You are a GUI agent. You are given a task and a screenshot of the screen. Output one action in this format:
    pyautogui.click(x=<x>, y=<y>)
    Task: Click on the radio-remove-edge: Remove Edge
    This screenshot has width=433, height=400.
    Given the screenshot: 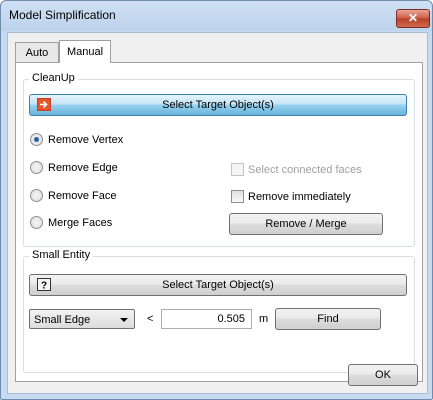 What is the action you would take?
    pyautogui.click(x=74, y=167)
    